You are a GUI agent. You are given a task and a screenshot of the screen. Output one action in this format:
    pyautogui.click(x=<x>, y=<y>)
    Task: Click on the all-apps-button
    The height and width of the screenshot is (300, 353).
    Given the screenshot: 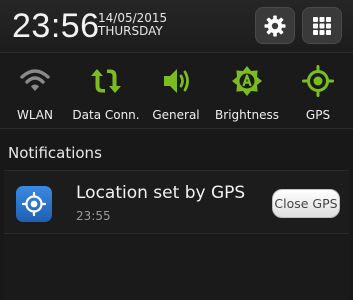 What is the action you would take?
    pyautogui.click(x=322, y=25)
    